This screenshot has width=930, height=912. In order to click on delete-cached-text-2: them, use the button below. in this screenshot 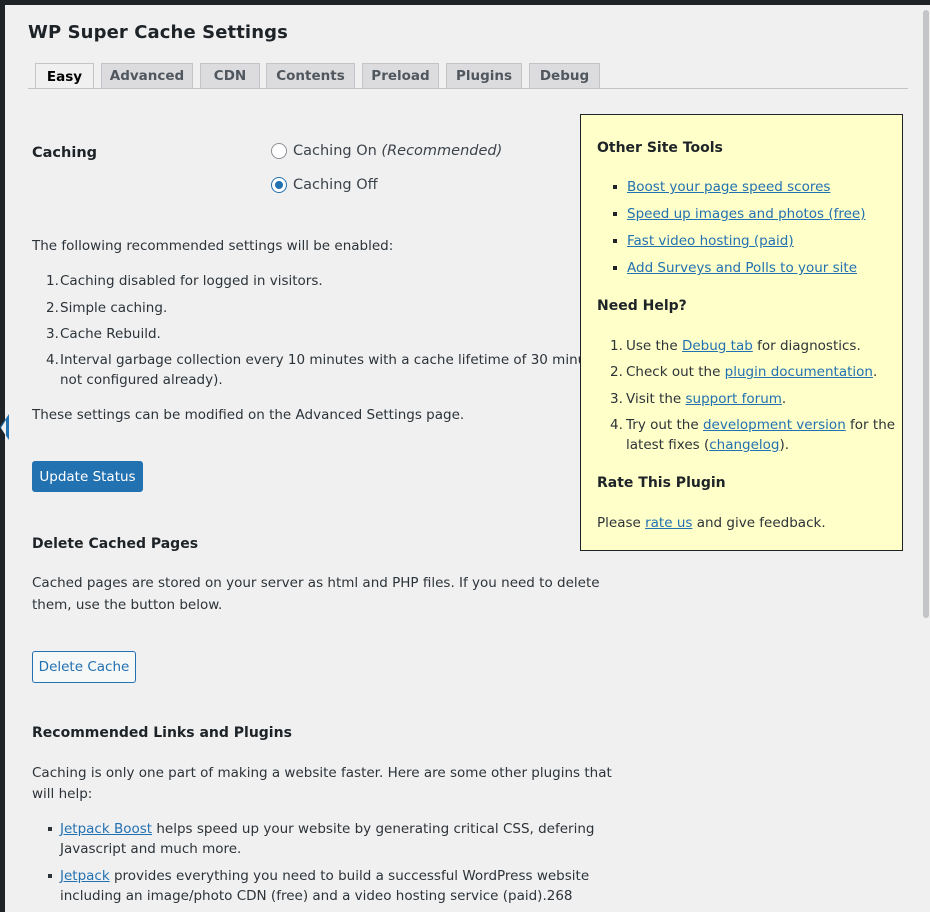, I will do `click(127, 605)`.